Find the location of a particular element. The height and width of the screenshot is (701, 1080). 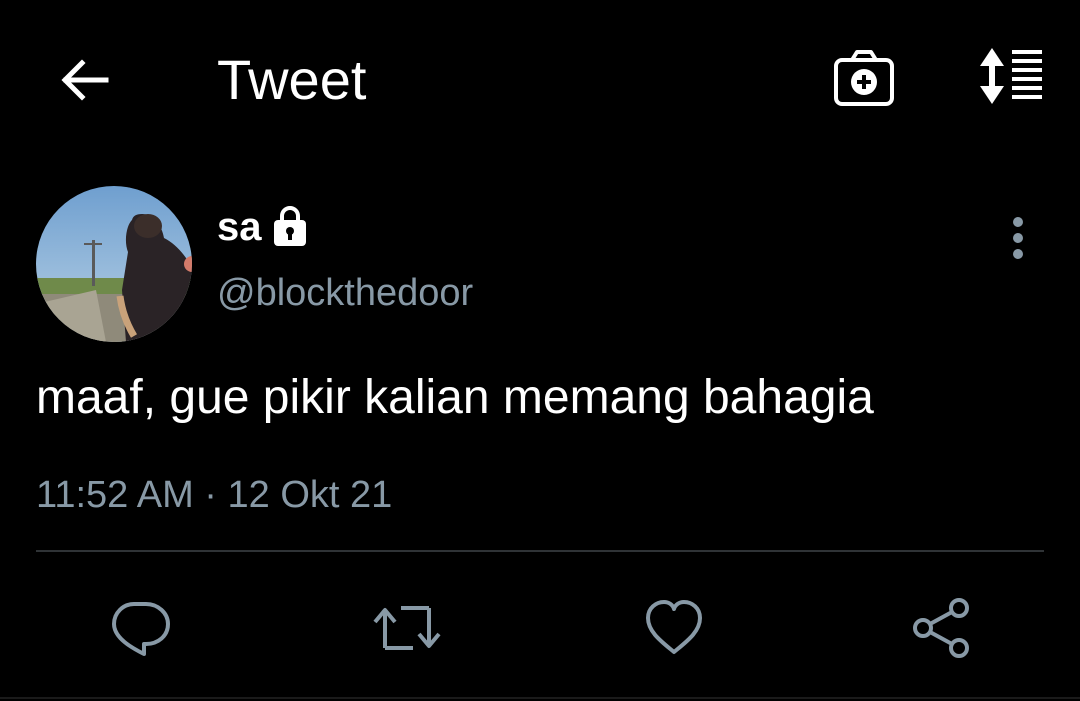

like-button is located at coordinates (674, 628).